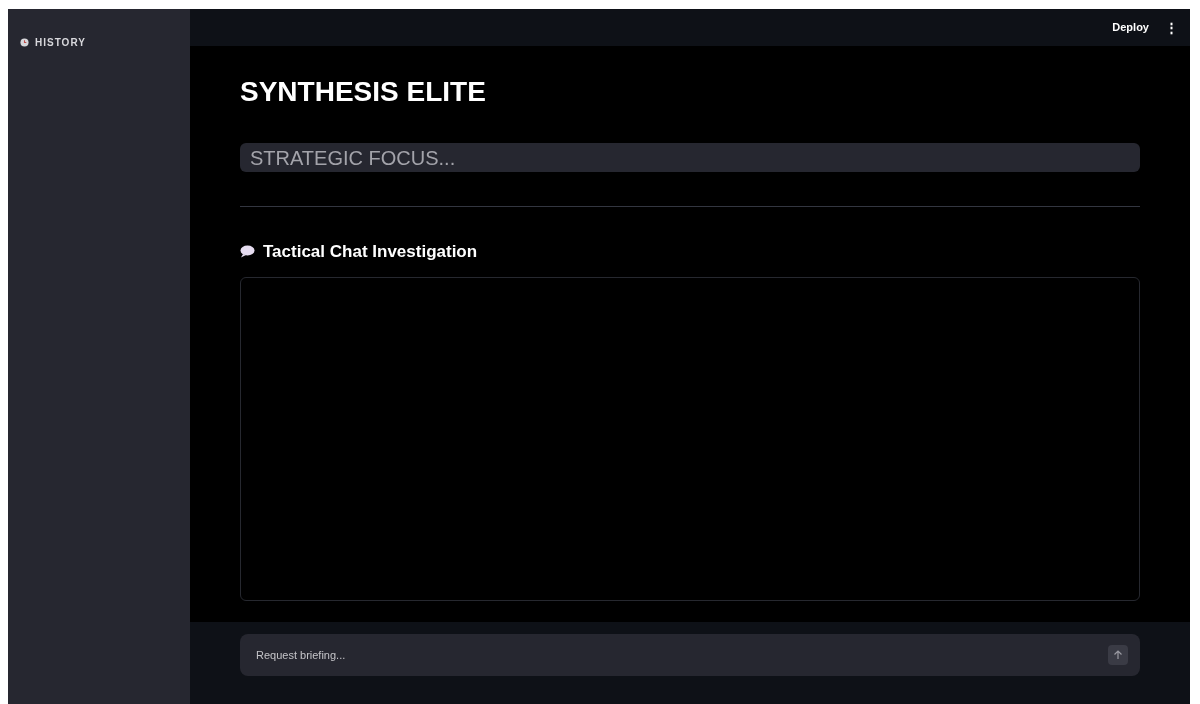 The width and height of the screenshot is (1200, 704). What do you see at coordinates (247, 252) in the screenshot?
I see `speech-bubble-icon` at bounding box center [247, 252].